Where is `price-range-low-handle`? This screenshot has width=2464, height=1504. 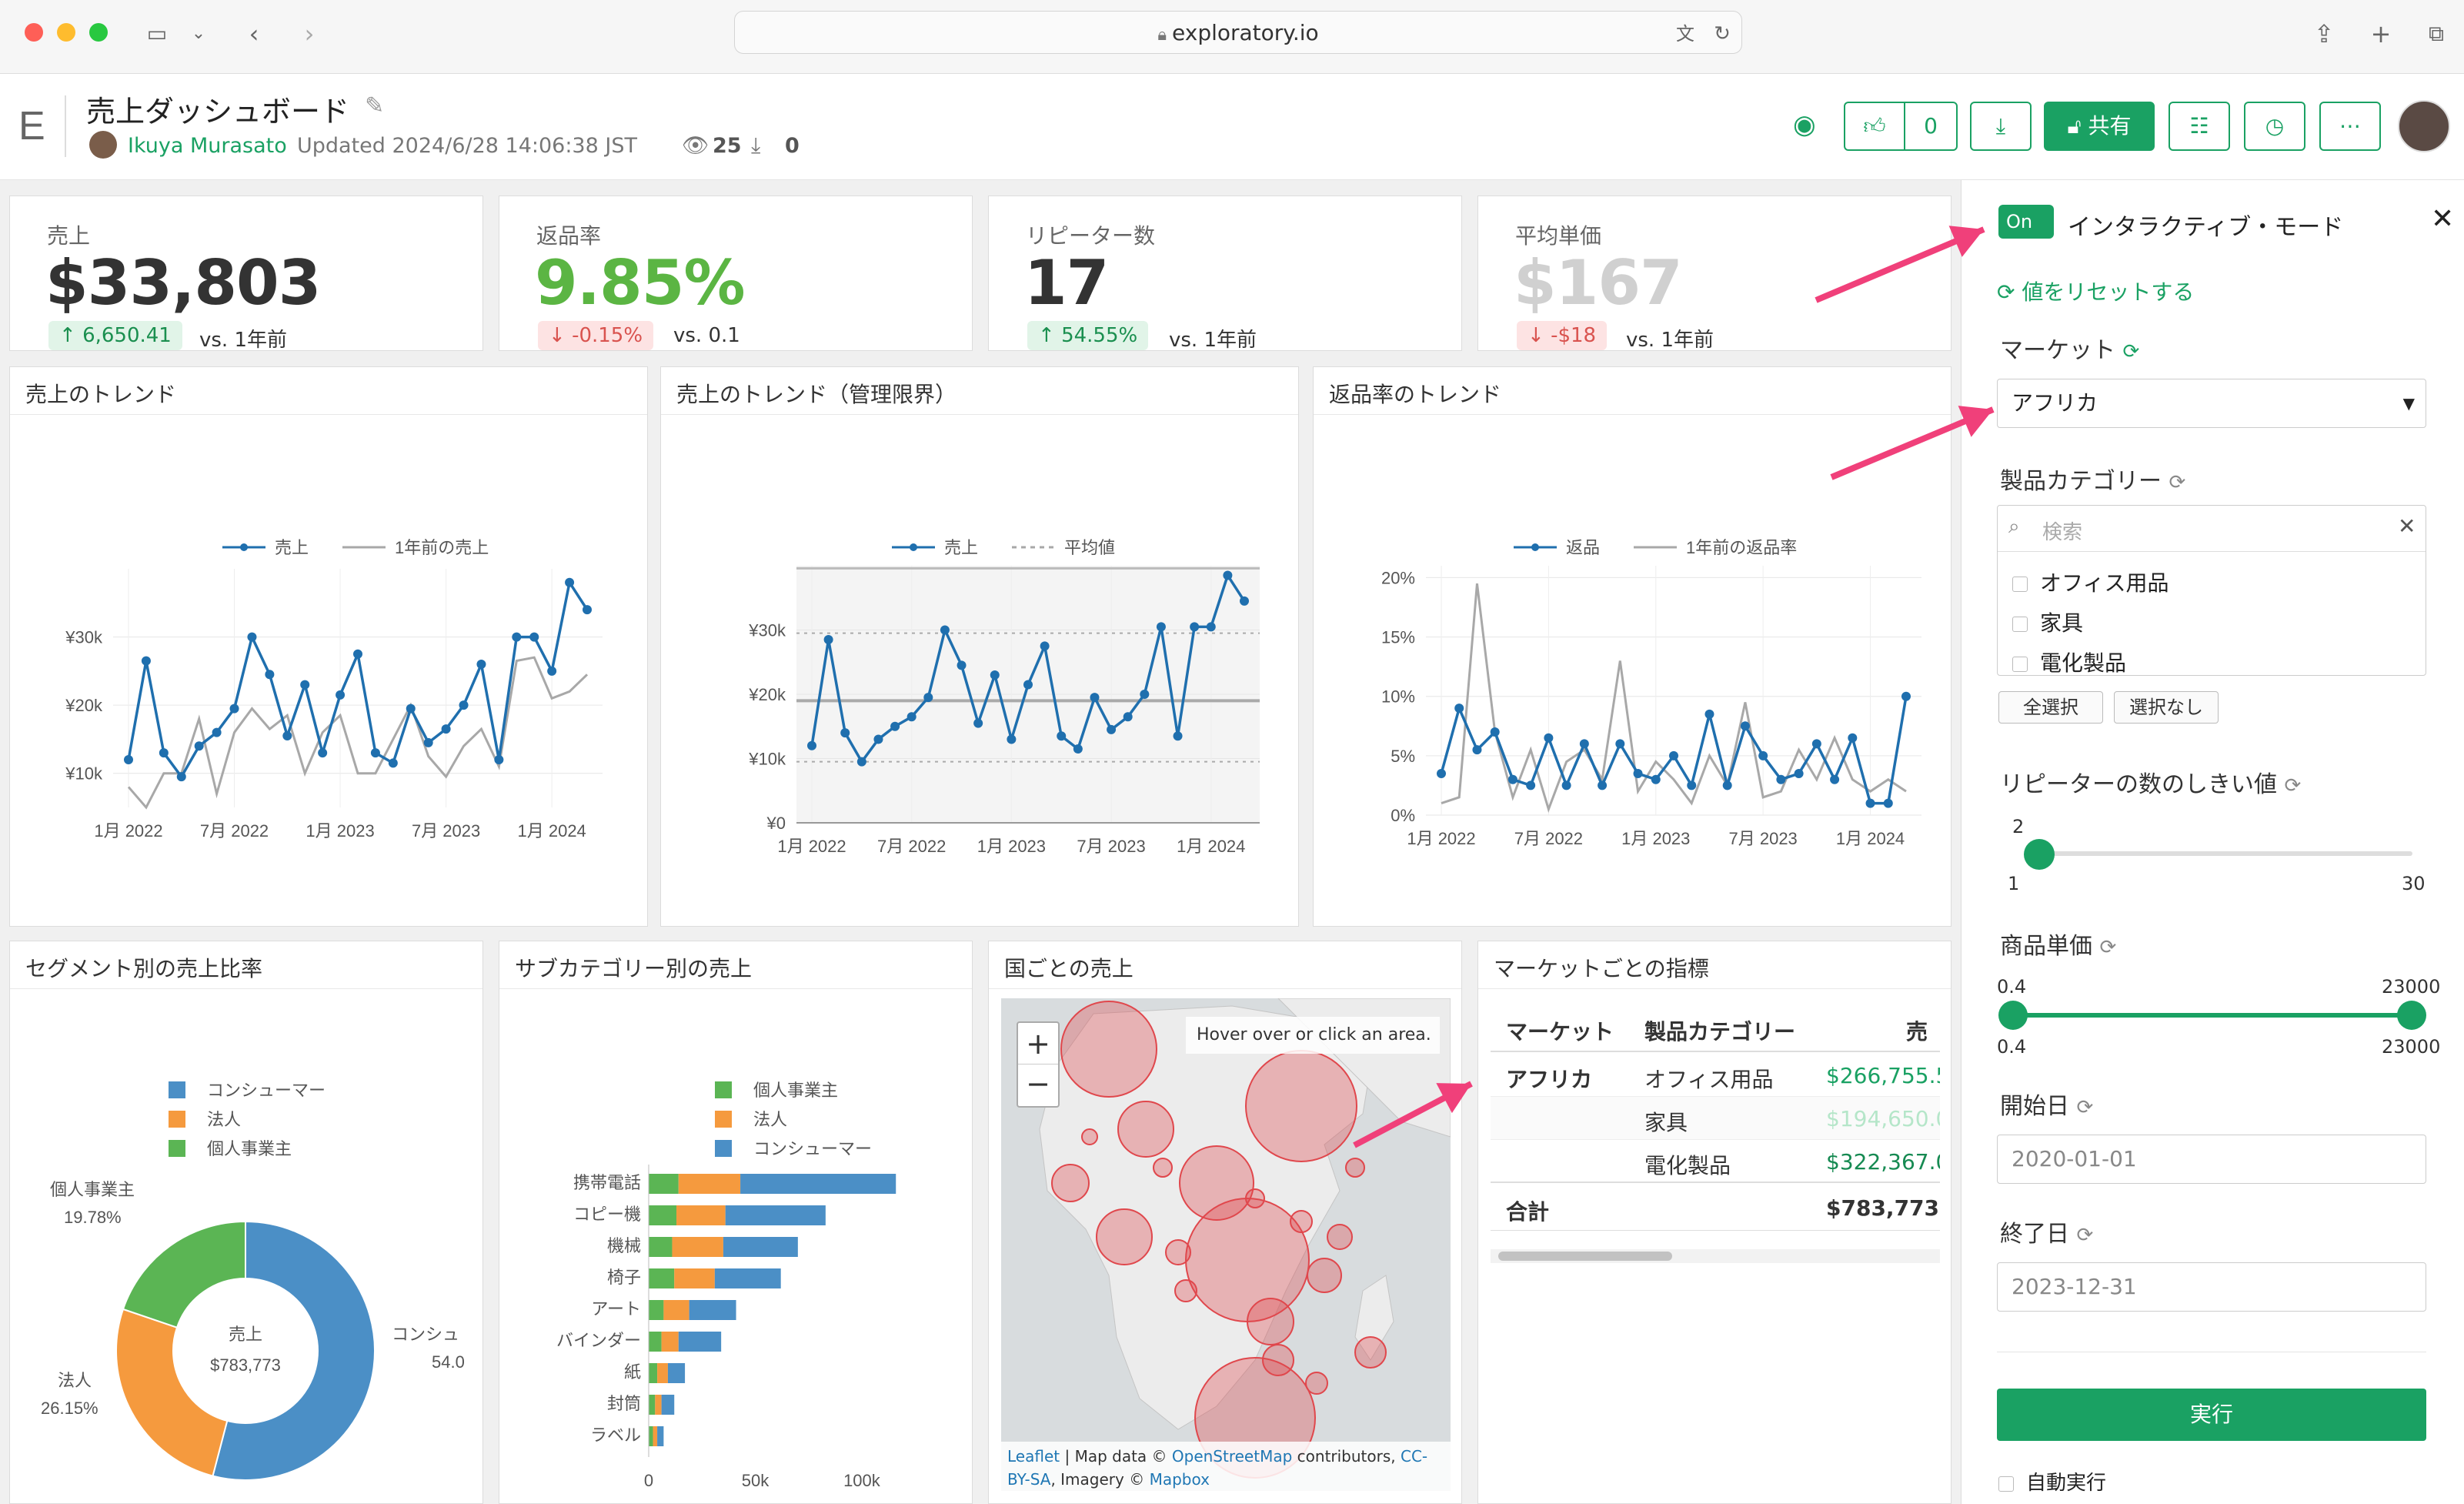
price-range-low-handle is located at coordinates (2013, 1015).